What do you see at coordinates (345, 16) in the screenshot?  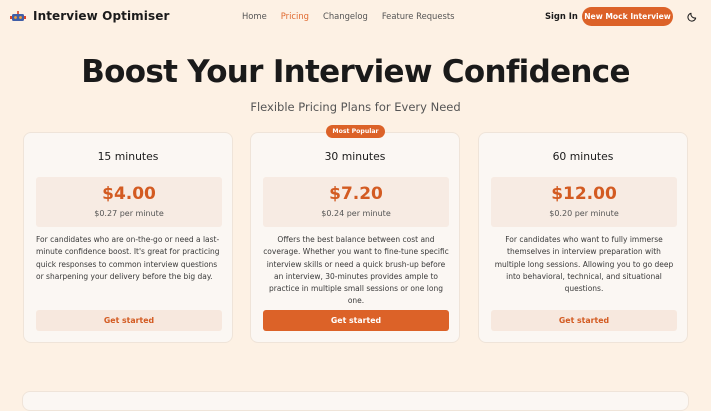 I see `nav-changelog-link: Changelog` at bounding box center [345, 16].